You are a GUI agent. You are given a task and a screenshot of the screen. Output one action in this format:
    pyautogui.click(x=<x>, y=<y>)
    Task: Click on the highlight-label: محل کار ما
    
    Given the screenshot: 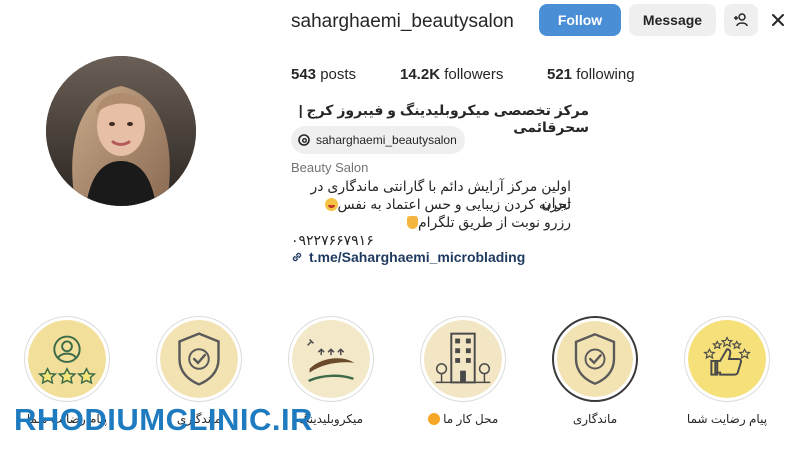 What is the action you would take?
    pyautogui.click(x=463, y=419)
    